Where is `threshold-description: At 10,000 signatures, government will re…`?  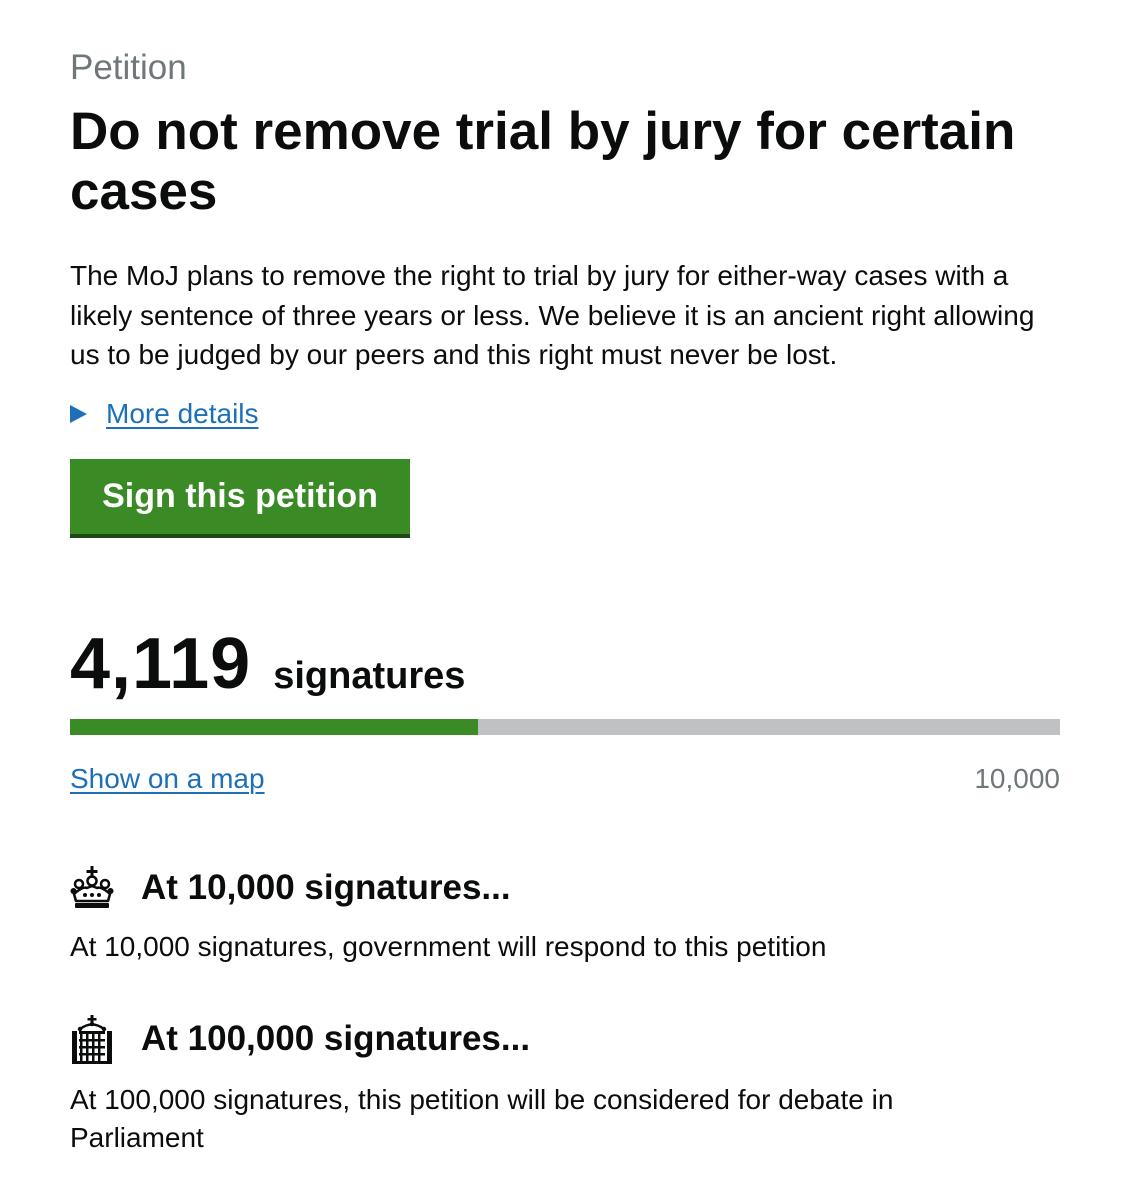 threshold-description: At 10,000 signatures, government will re… is located at coordinates (448, 946).